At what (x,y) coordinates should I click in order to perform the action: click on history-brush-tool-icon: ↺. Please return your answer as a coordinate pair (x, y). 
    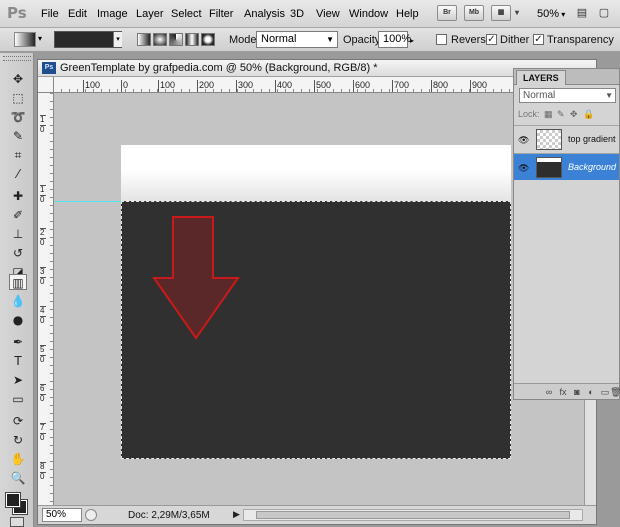
    Looking at the image, I should click on (18, 253).